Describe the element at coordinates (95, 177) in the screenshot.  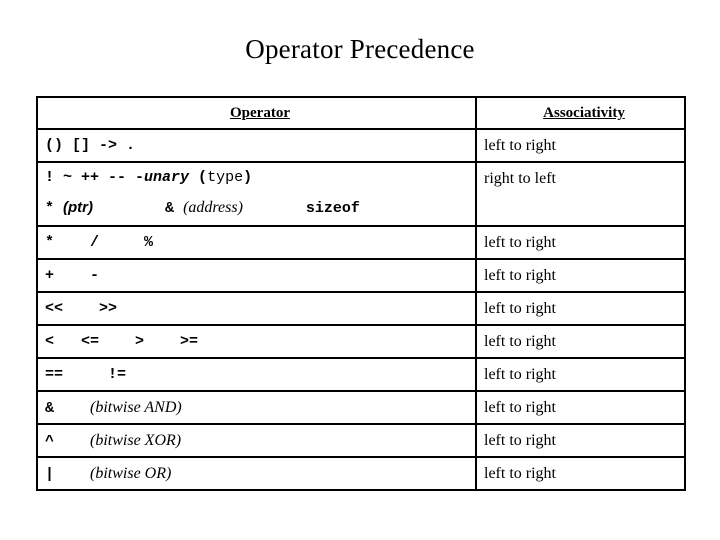
I see `operator-token: ! ~ ++ -- -` at that location.